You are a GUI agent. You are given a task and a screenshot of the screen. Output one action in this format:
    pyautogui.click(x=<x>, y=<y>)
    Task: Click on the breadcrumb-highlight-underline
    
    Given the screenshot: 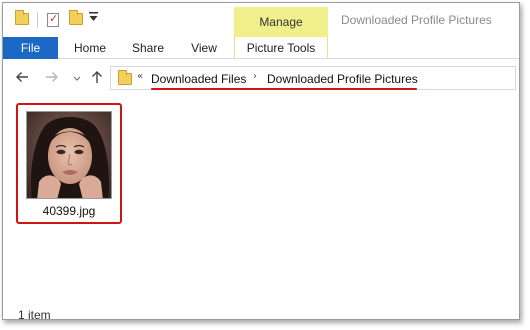 What is the action you would take?
    pyautogui.click(x=284, y=89)
    